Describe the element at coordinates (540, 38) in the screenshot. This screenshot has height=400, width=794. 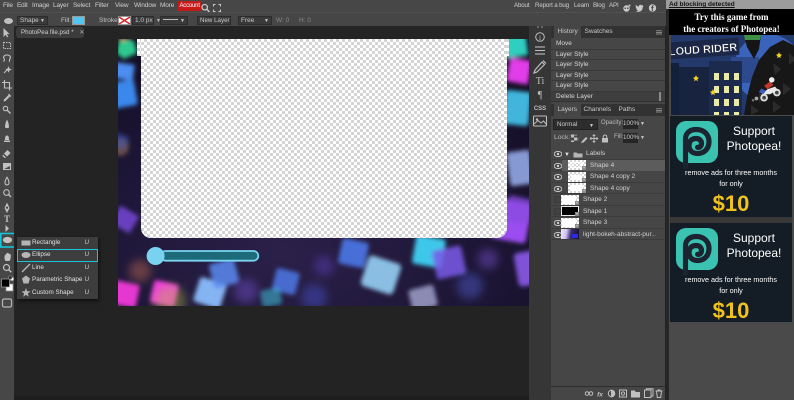
I see `svg-text: i` at that location.